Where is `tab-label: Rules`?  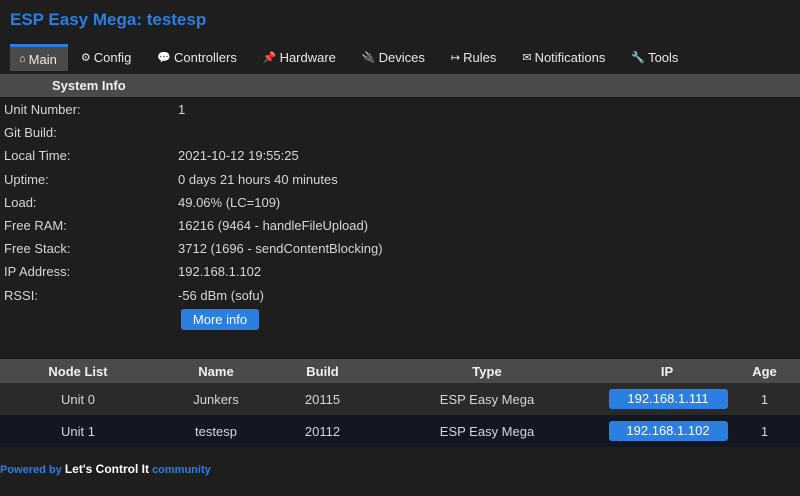 tab-label: Rules is located at coordinates (480, 57).